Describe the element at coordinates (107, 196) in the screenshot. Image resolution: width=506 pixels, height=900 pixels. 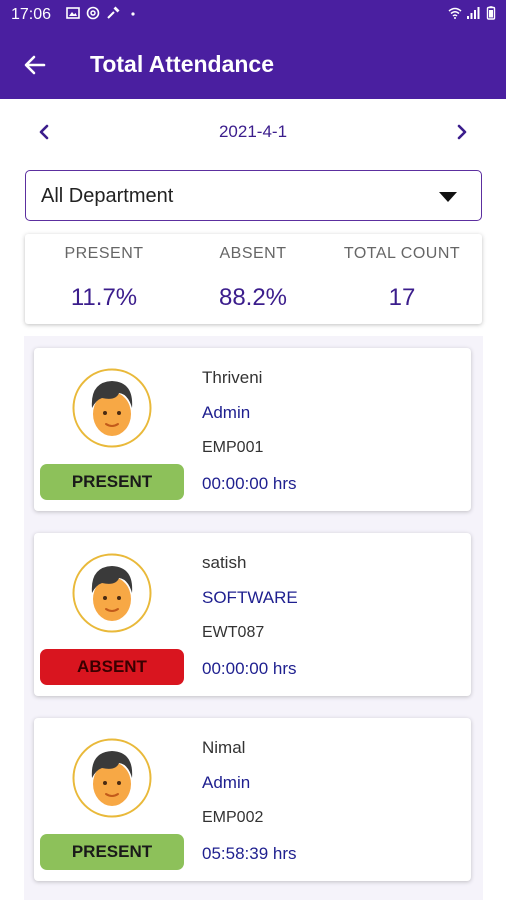
I see `department-selected-value: All Department` at that location.